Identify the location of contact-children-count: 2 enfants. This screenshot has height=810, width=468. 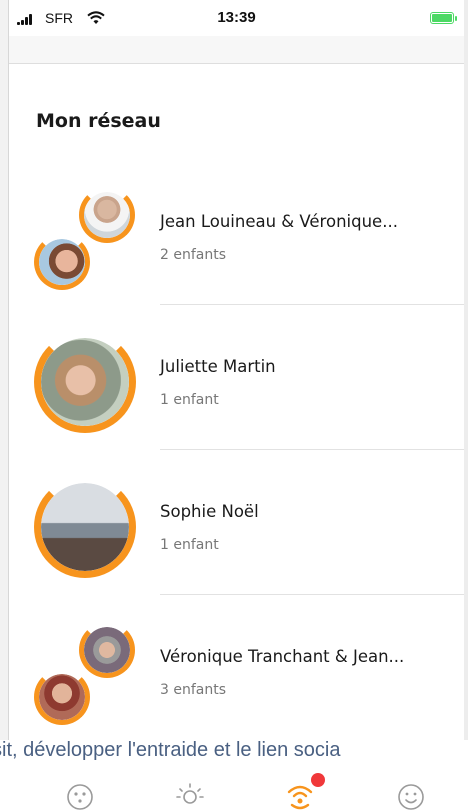
(193, 255).